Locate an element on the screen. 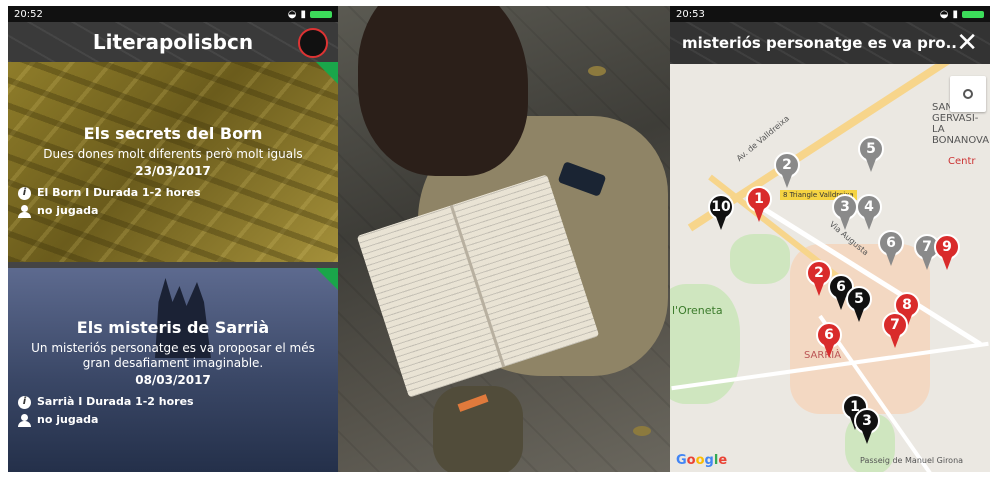 The width and height of the screenshot is (990, 478). person-hair is located at coordinates (443, 91).